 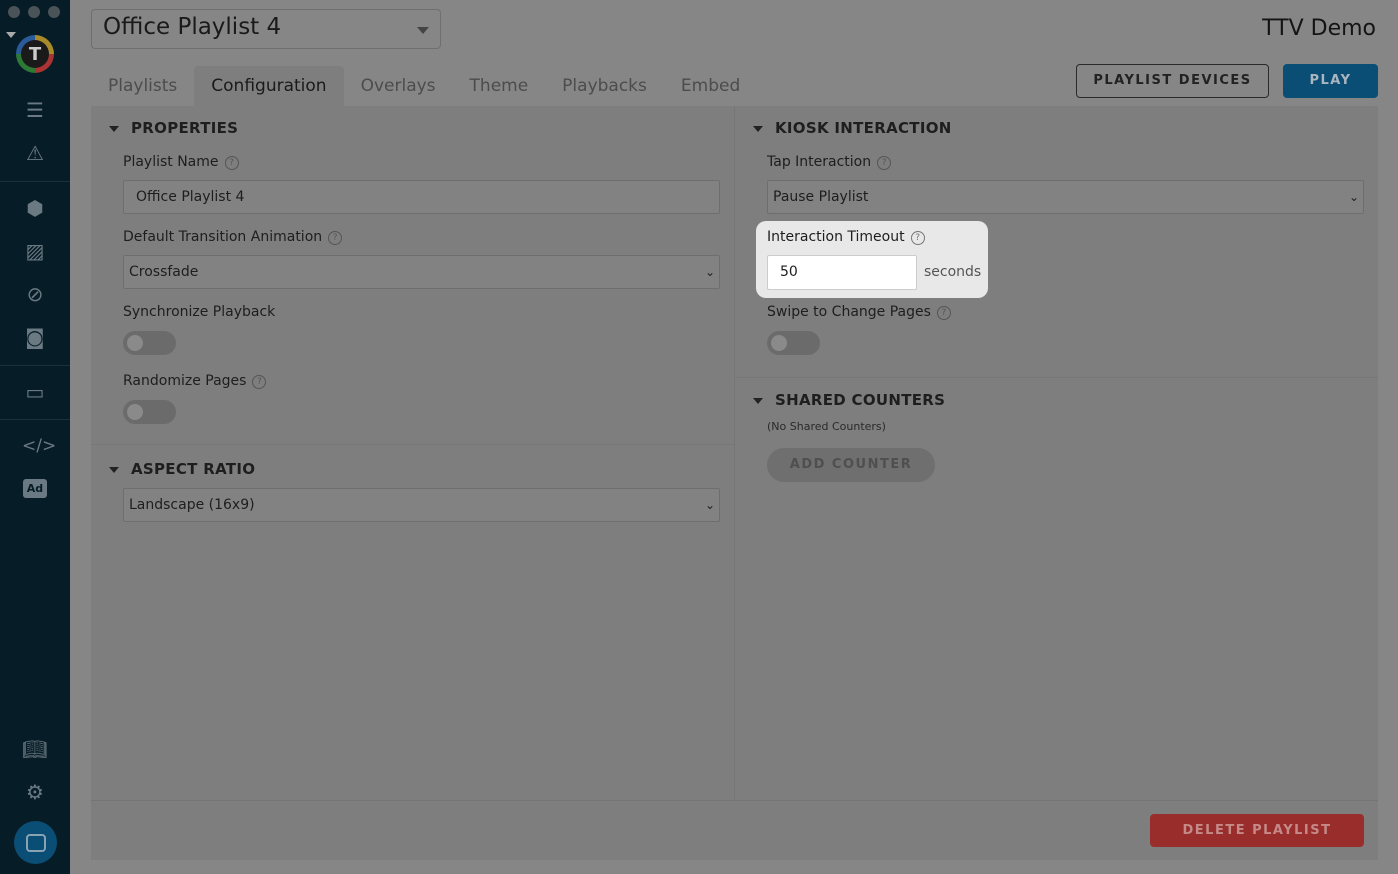 What do you see at coordinates (233, 237) in the screenshot?
I see `transition-label: Default Transition Animation?` at bounding box center [233, 237].